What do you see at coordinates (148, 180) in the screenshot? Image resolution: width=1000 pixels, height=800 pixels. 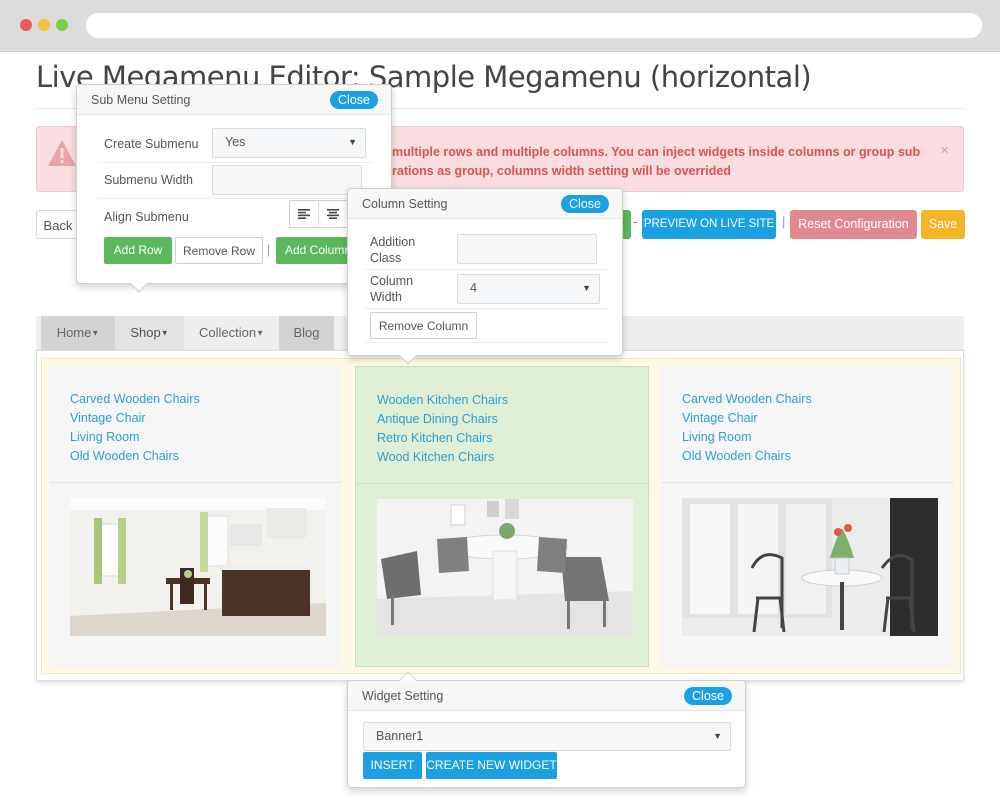 I see `submenu-width-label: Submenu Width` at bounding box center [148, 180].